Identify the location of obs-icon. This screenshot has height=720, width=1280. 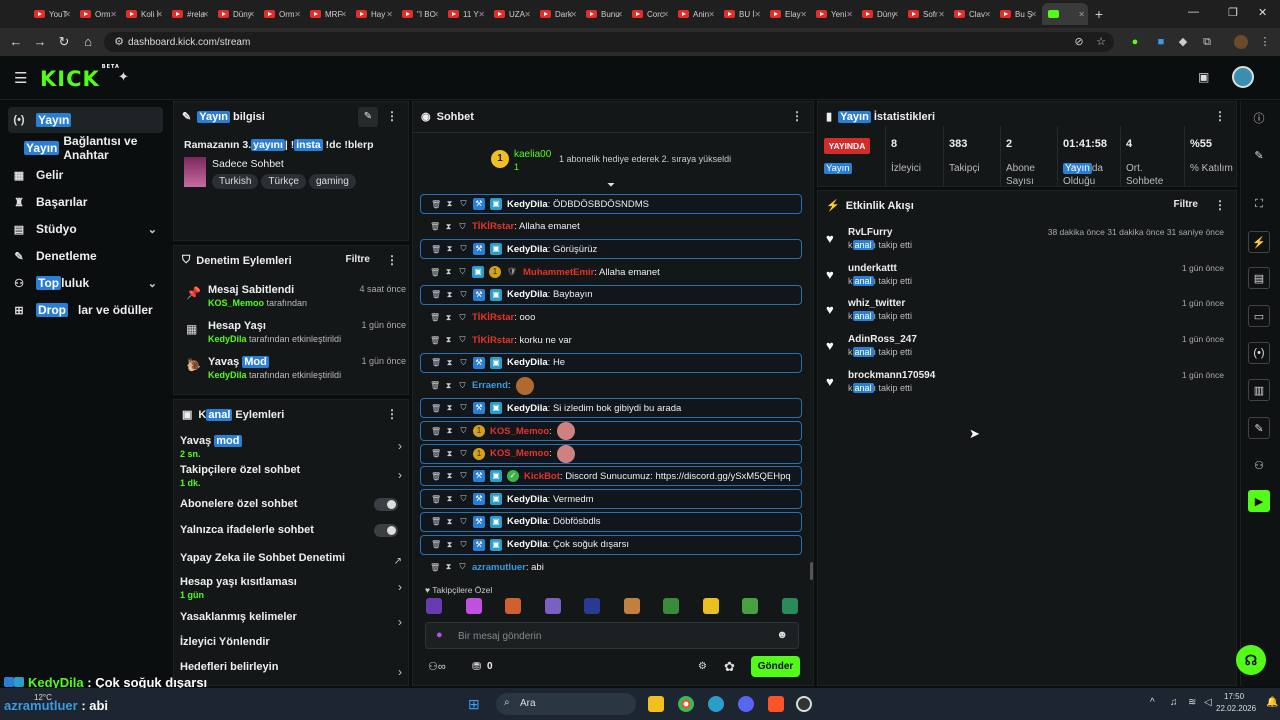
(804, 704).